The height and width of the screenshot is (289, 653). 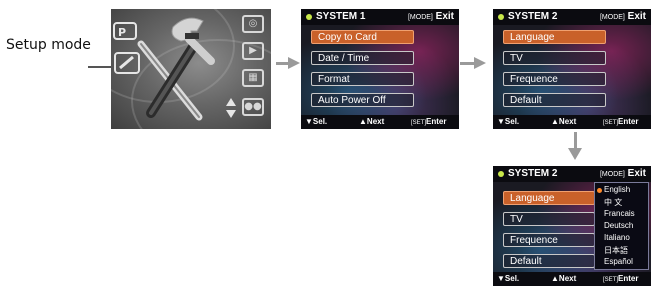 I want to click on language-option-italiano: Italiano, so click(x=617, y=237).